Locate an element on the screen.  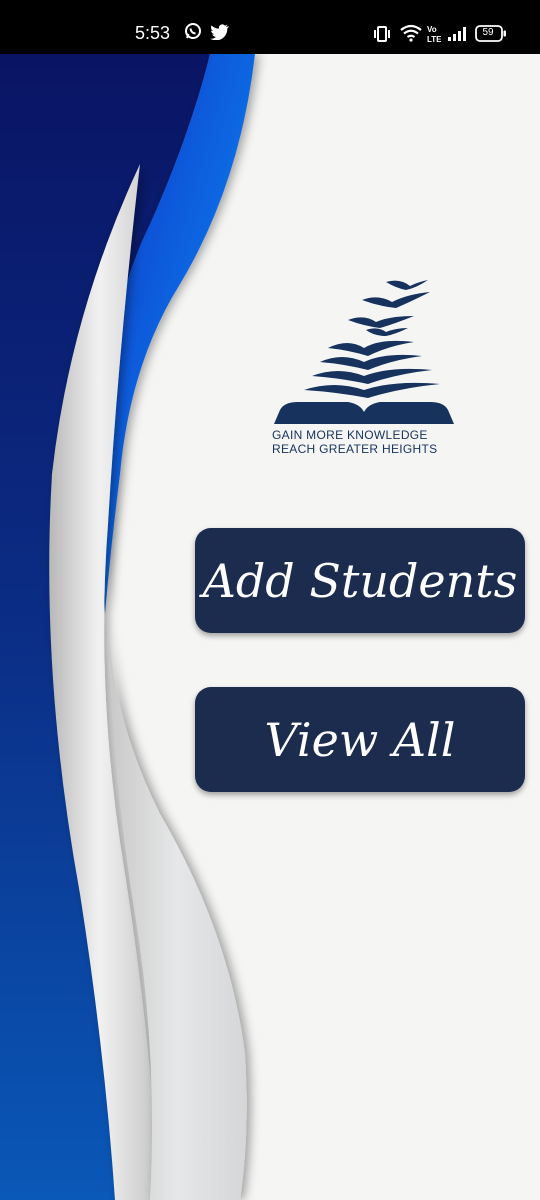
signal-icon is located at coordinates (457, 36).